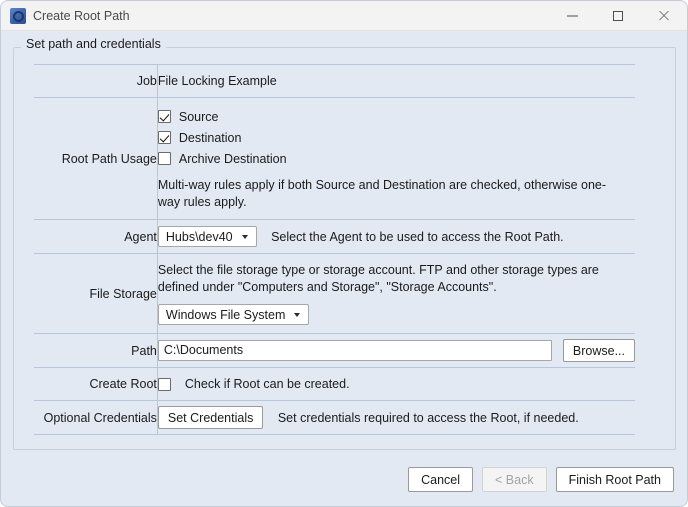  Describe the element at coordinates (93, 44) in the screenshot. I see `groupbox-legend: Set path and credentials` at that location.